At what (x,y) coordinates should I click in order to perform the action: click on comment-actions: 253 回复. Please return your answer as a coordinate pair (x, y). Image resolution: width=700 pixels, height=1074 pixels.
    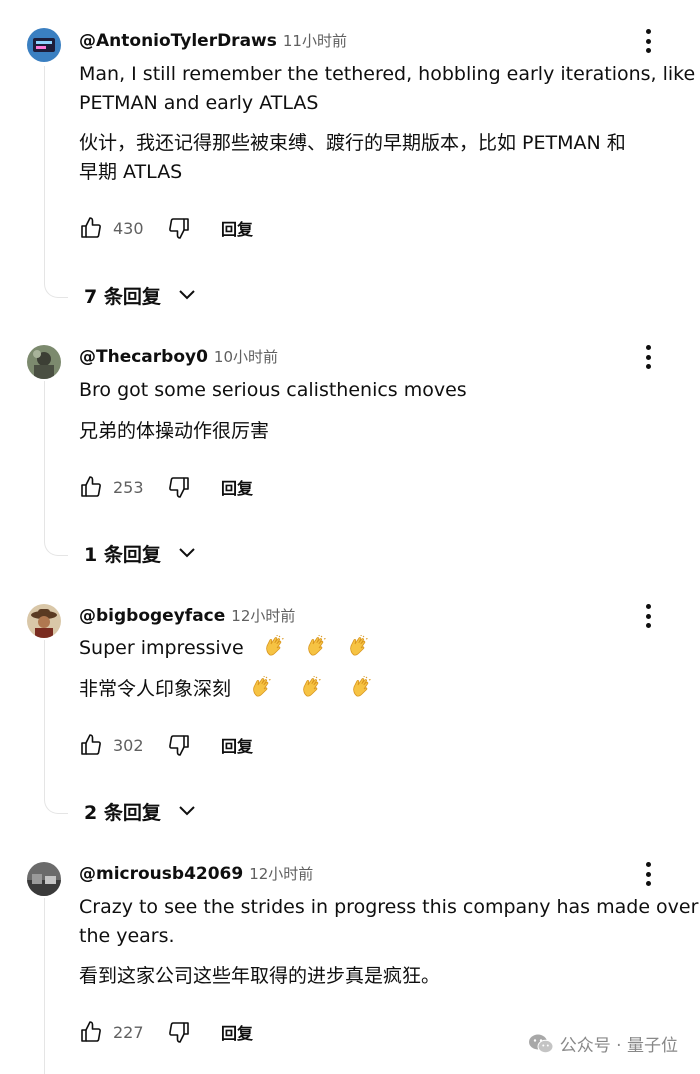
    Looking at the image, I should click on (166, 487).